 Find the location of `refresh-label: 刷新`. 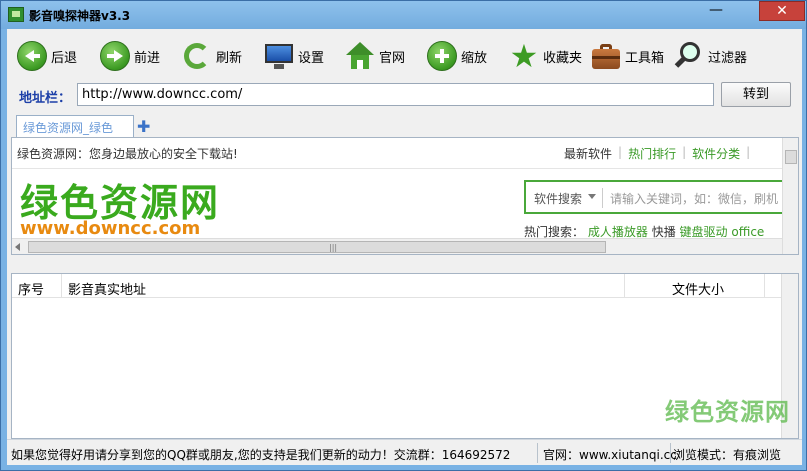

refresh-label: 刷新 is located at coordinates (229, 58).